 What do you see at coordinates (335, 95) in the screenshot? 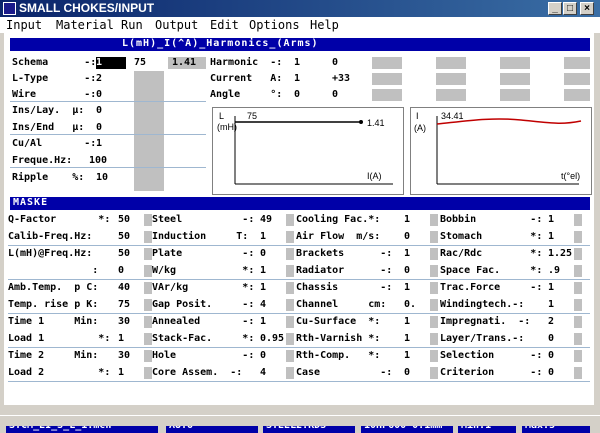
I see `angle-value-2: 0` at bounding box center [335, 95].